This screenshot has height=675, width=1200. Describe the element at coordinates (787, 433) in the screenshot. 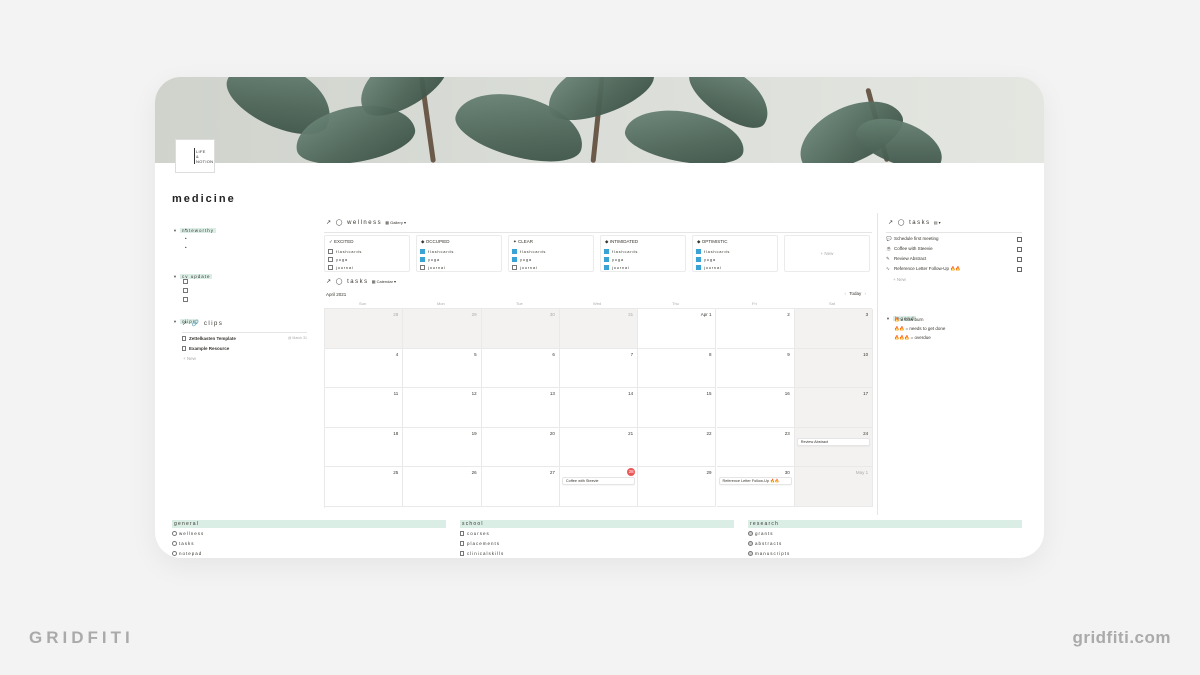

I see `day-number: 23` at that location.